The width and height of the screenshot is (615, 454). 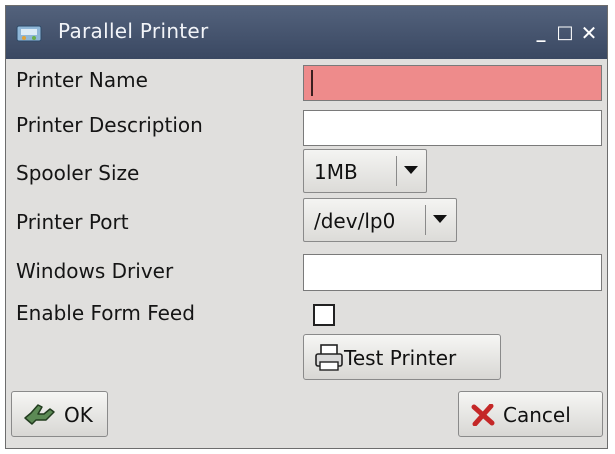 What do you see at coordinates (95, 271) in the screenshot?
I see `windows-driver-label: Windows Driver` at bounding box center [95, 271].